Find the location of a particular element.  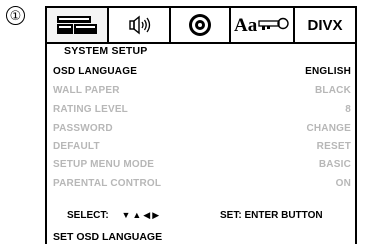

menu-item-value: ON is located at coordinates (343, 183).